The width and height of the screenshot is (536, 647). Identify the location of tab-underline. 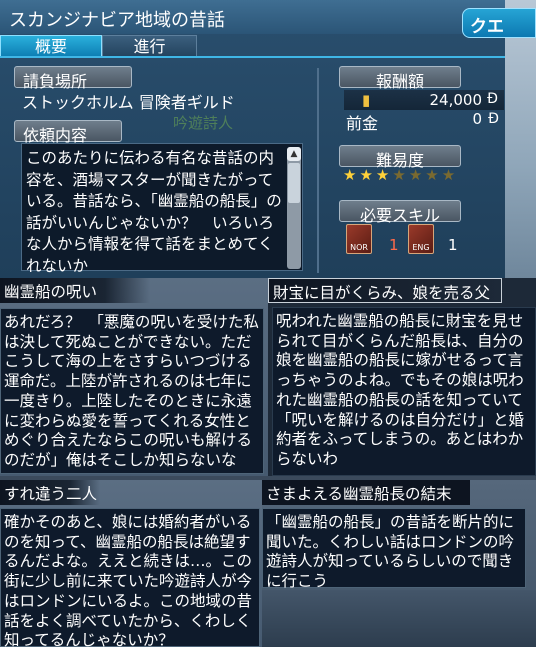
(252, 57).